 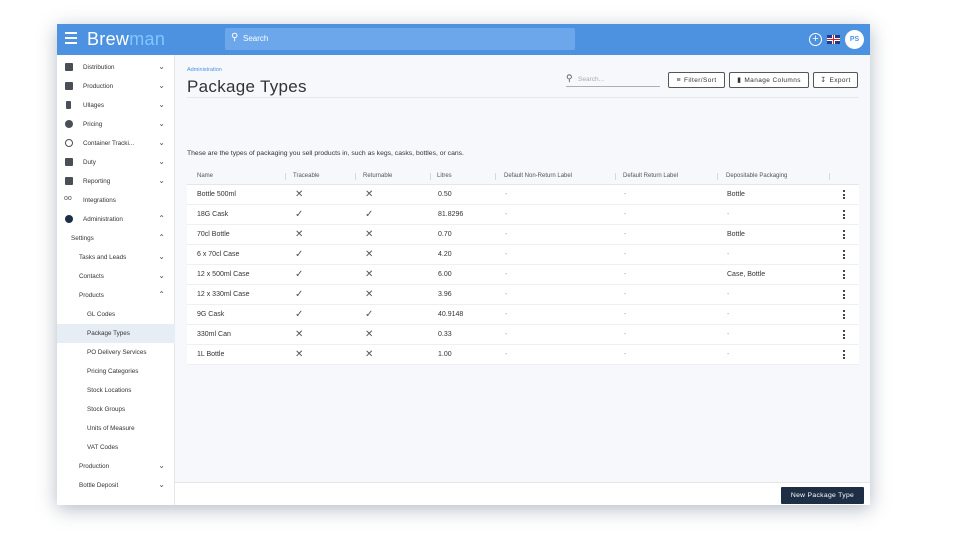 I want to click on sidebar-item-label: PO Delivery Services, so click(x=117, y=352).